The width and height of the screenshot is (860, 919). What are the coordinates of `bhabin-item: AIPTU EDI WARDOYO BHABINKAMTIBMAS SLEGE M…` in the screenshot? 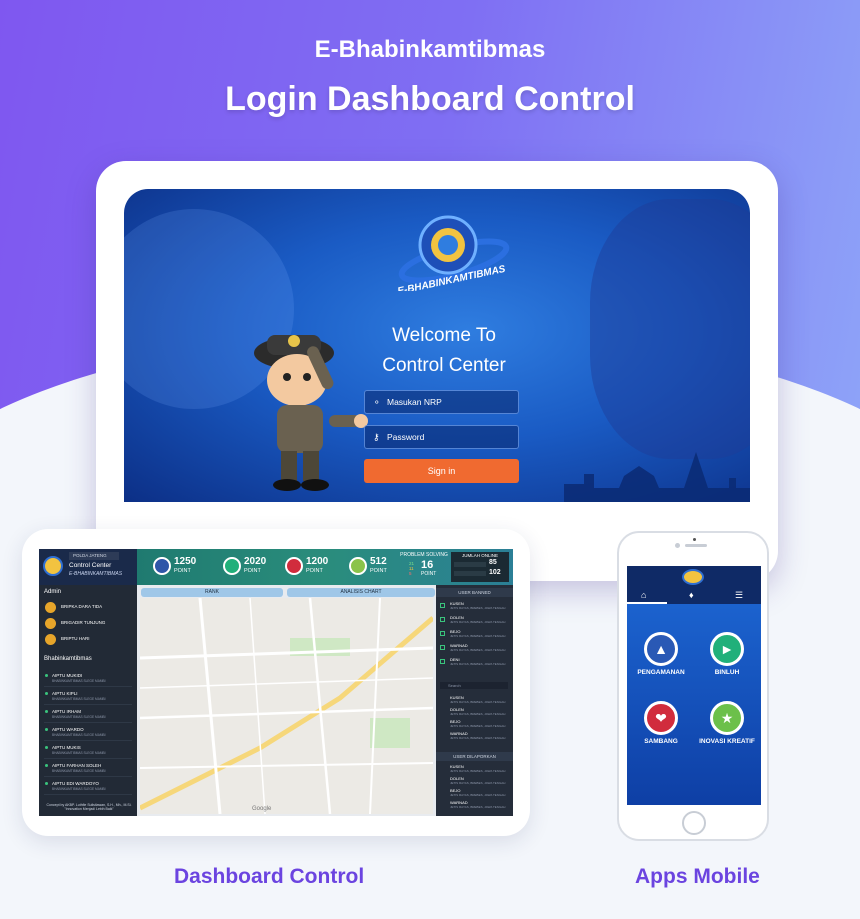 It's located at (88, 787).